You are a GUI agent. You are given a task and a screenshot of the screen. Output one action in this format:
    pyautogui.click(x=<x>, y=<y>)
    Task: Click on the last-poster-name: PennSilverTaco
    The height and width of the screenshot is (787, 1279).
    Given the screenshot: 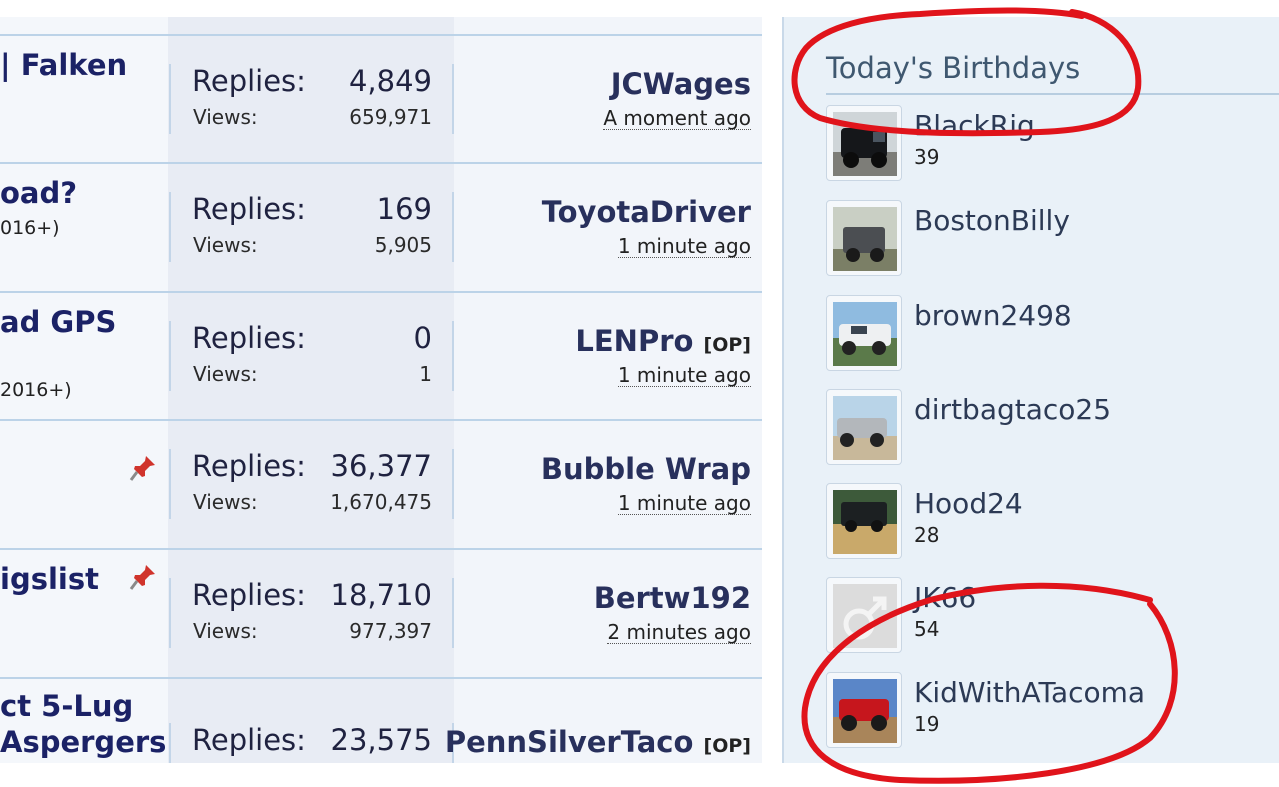 What is the action you would take?
    pyautogui.click(x=569, y=742)
    